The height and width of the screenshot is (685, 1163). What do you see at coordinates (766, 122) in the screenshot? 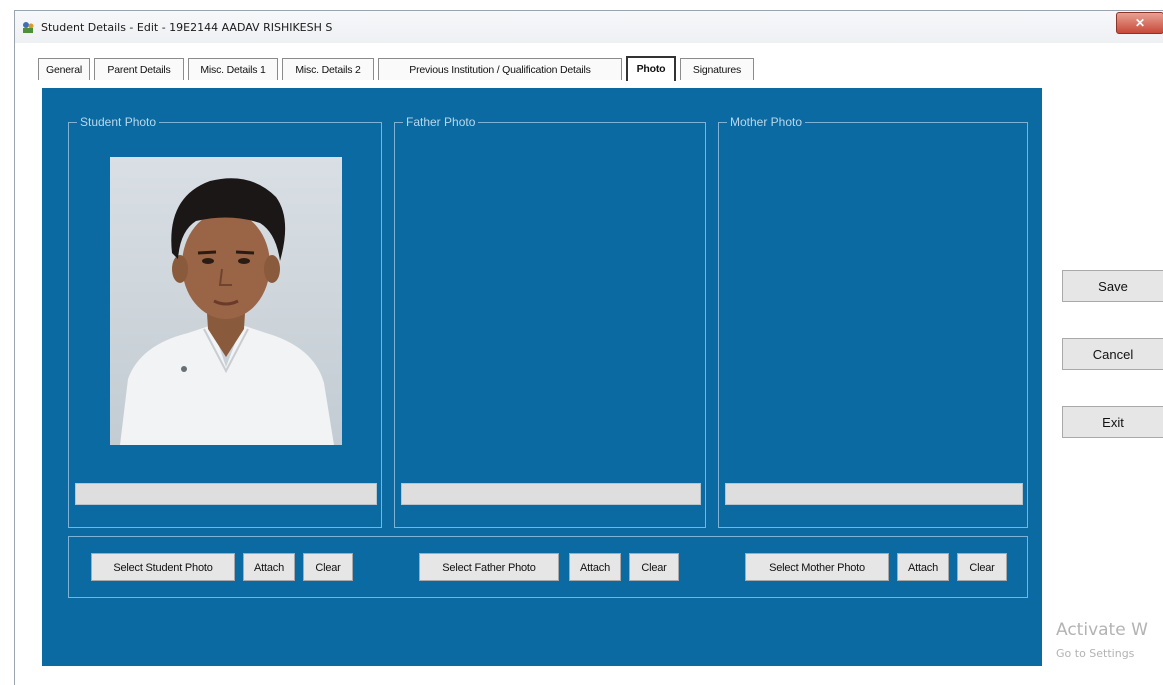
I see `mother-photo-title: Mother Photo` at bounding box center [766, 122].